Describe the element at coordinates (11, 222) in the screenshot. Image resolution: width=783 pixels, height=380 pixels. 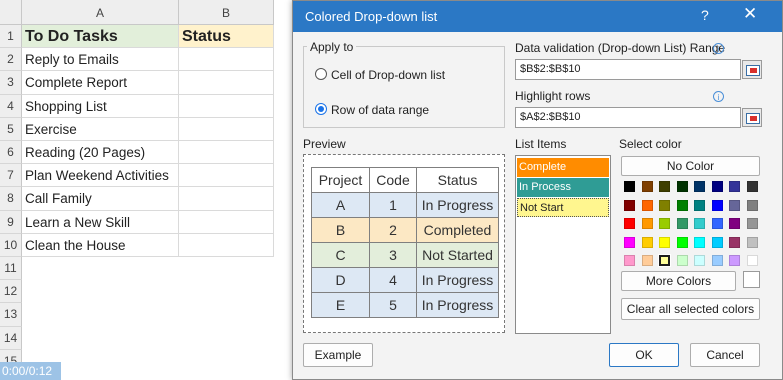
I see `row-header: 9` at that location.